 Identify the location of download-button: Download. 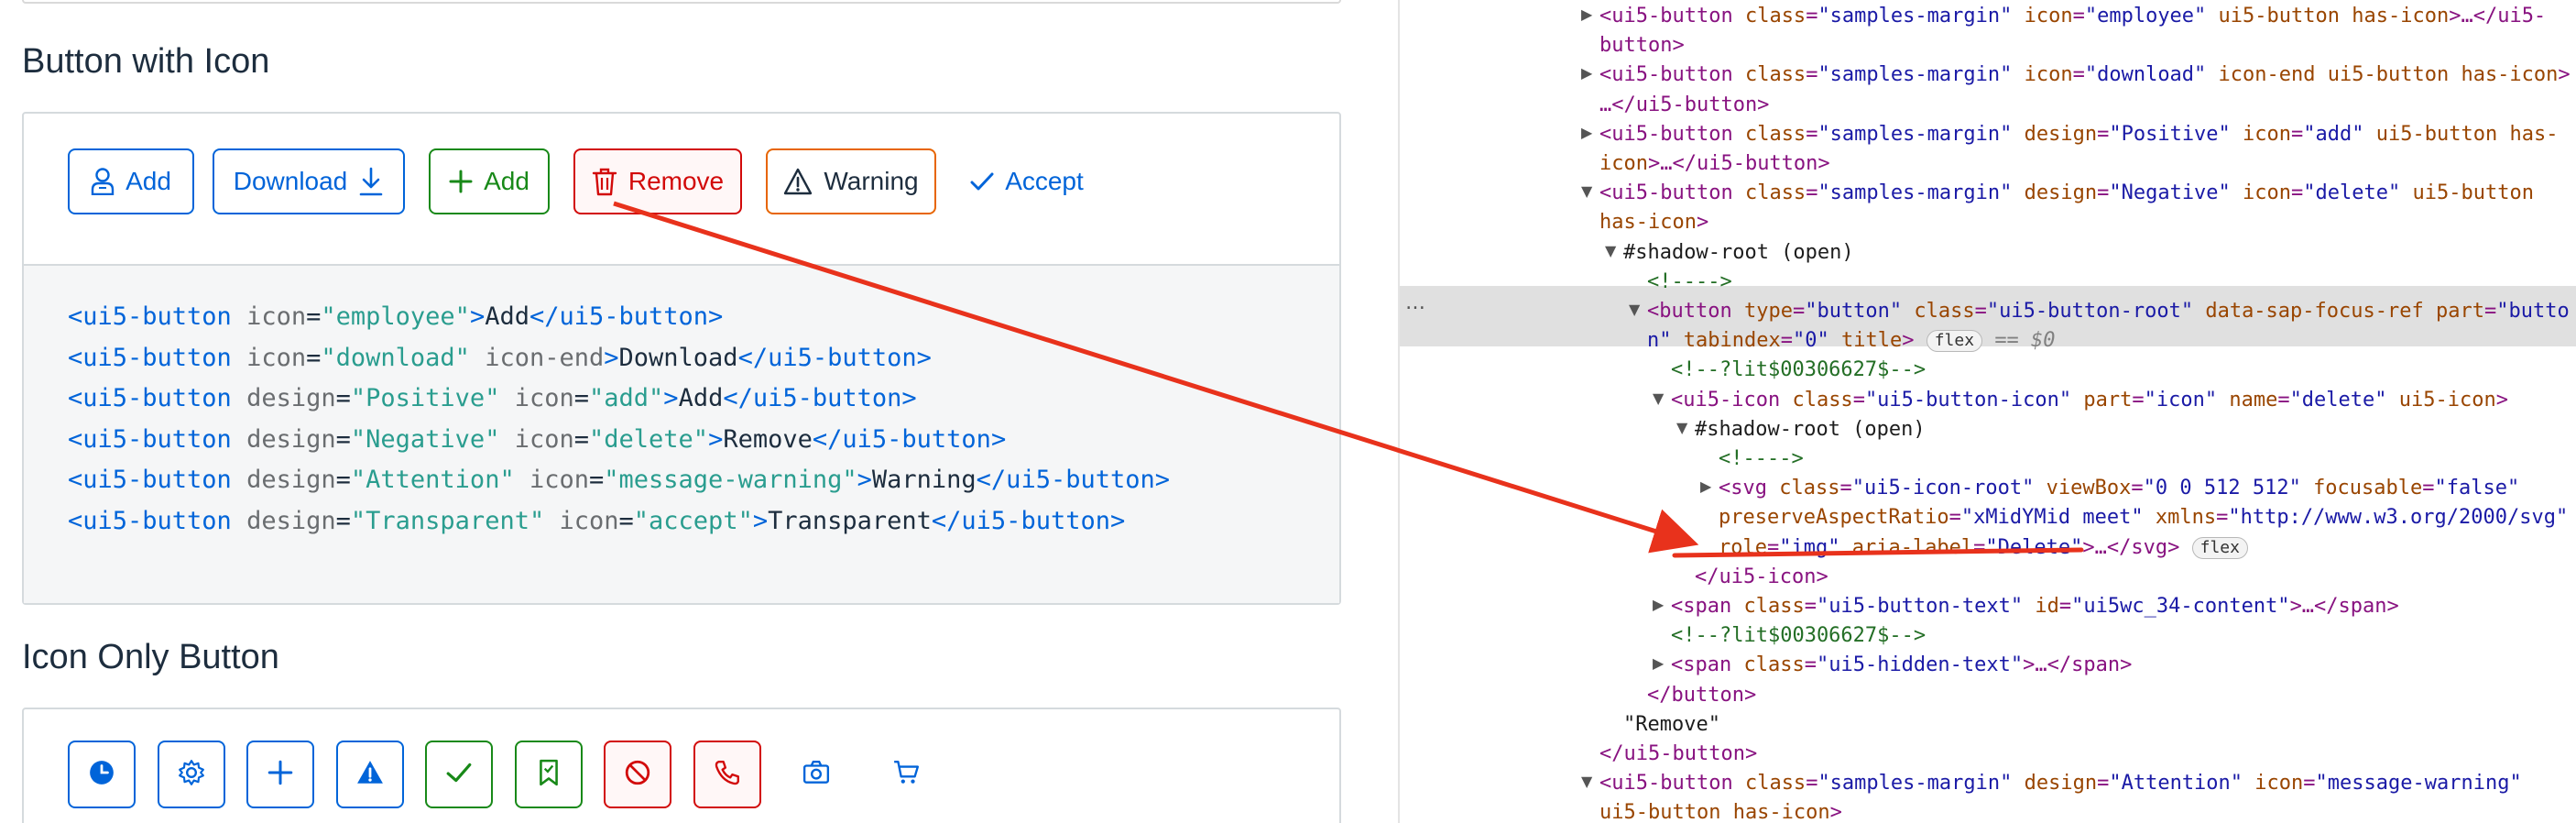
(309, 181).